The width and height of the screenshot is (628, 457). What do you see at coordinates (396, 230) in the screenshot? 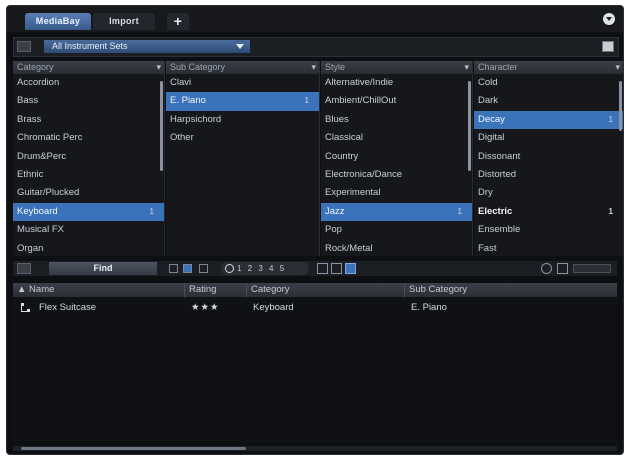
I see `list-item: Pop` at bounding box center [396, 230].